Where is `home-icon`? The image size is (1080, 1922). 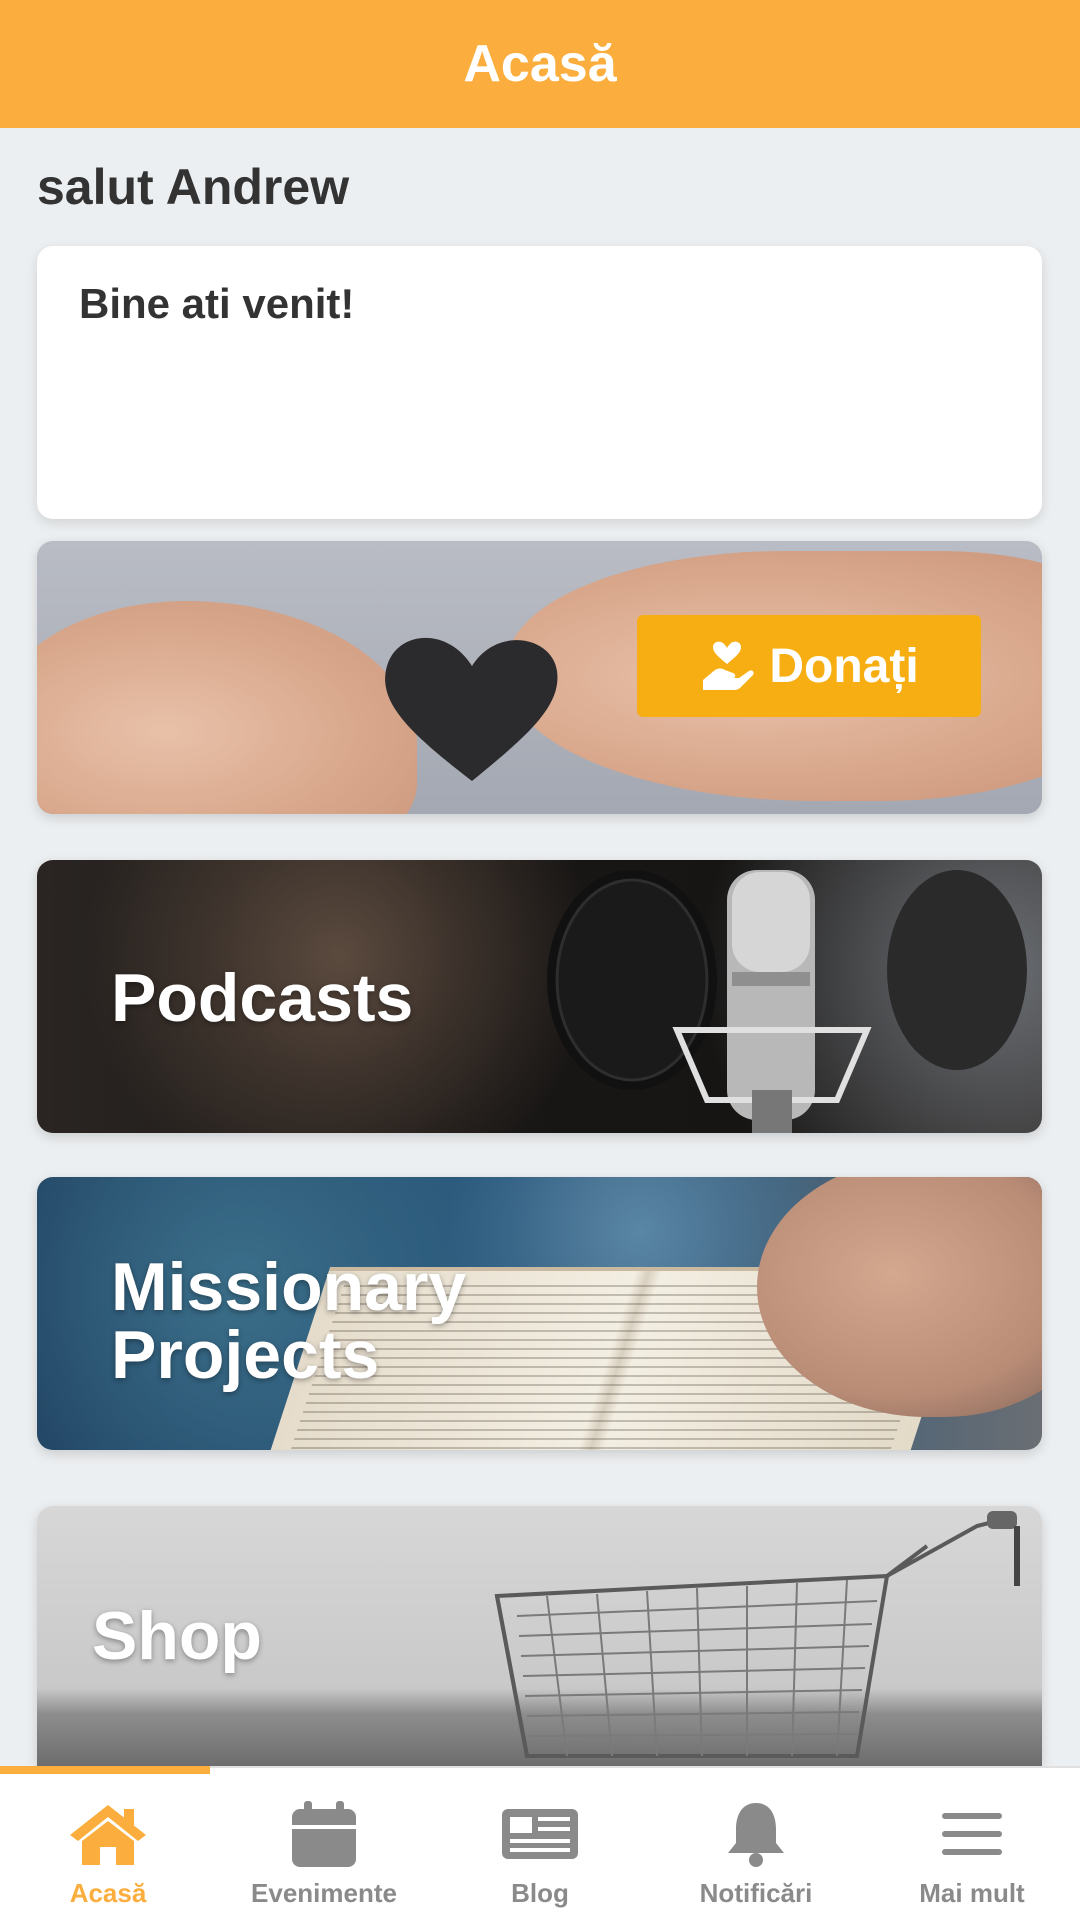
home-icon is located at coordinates (108, 1835).